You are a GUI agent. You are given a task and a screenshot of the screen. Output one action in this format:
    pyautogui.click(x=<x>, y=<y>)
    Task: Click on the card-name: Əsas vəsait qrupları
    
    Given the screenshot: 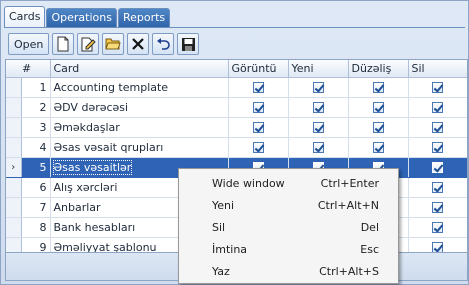 What is the action you would take?
    pyautogui.click(x=108, y=147)
    